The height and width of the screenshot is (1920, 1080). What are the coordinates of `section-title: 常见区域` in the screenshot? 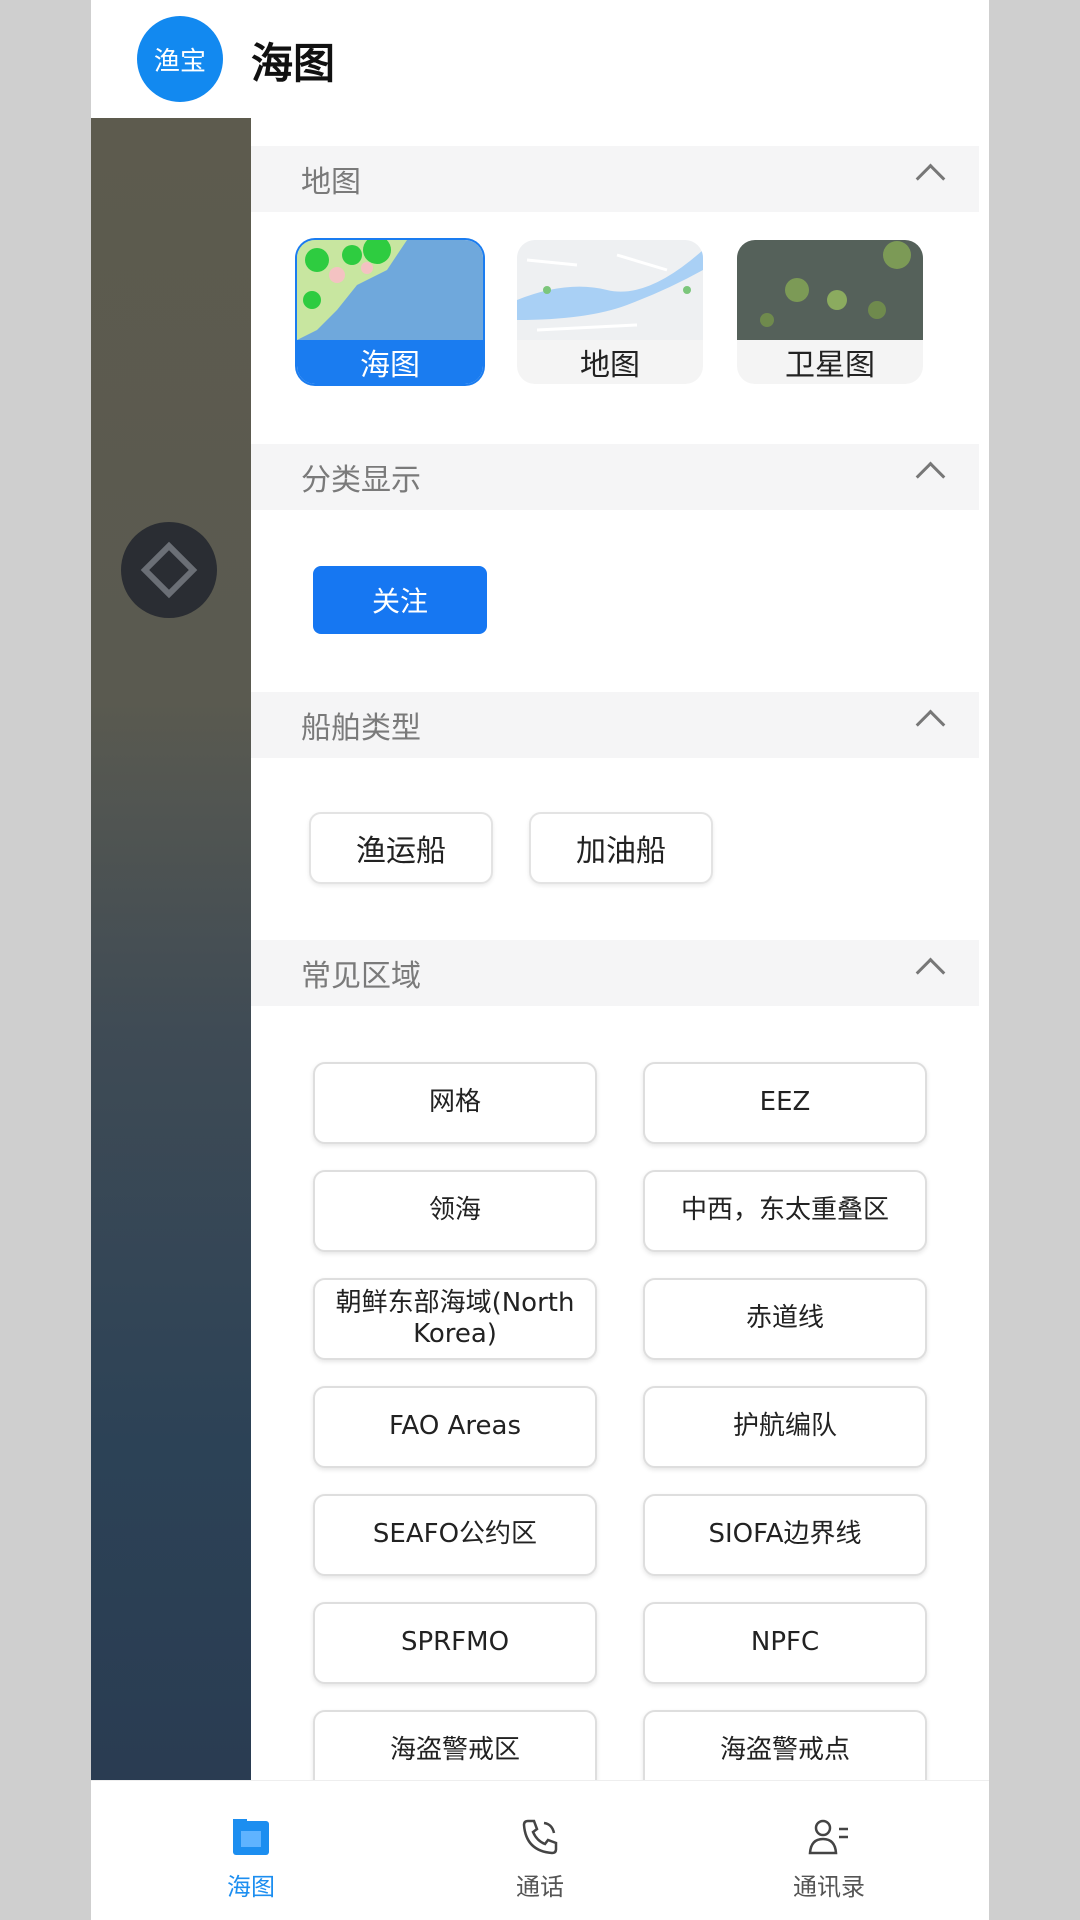 It's located at (361, 976).